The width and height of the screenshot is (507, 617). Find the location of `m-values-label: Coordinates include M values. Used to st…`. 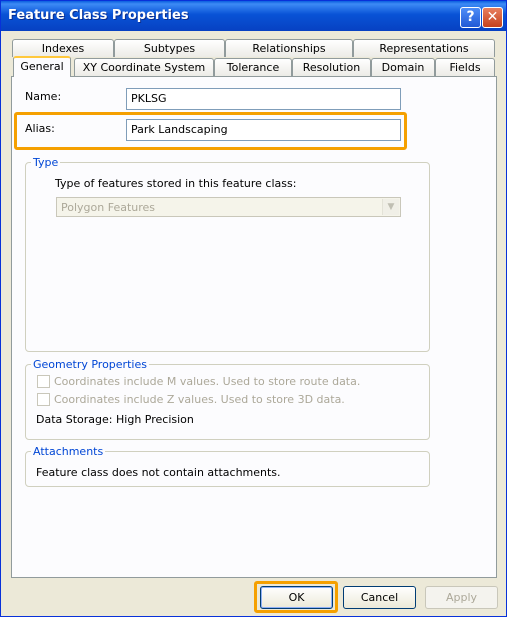

m-values-label: Coordinates include M values. Used to st… is located at coordinates (207, 381).